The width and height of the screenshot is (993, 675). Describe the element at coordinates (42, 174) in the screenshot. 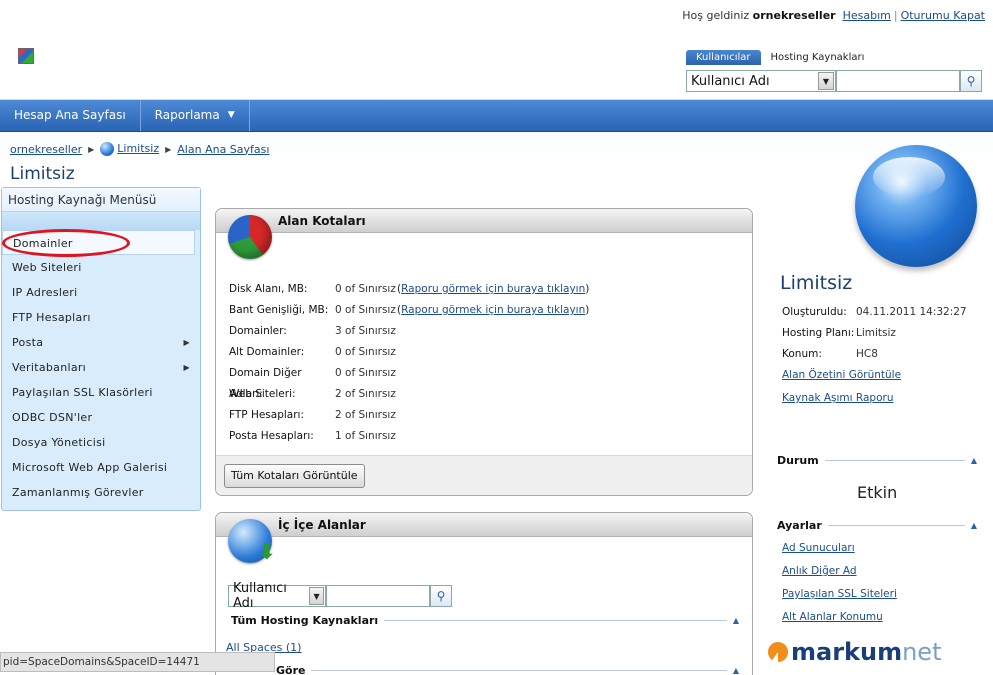

I see `page-title: Limitsiz` at that location.